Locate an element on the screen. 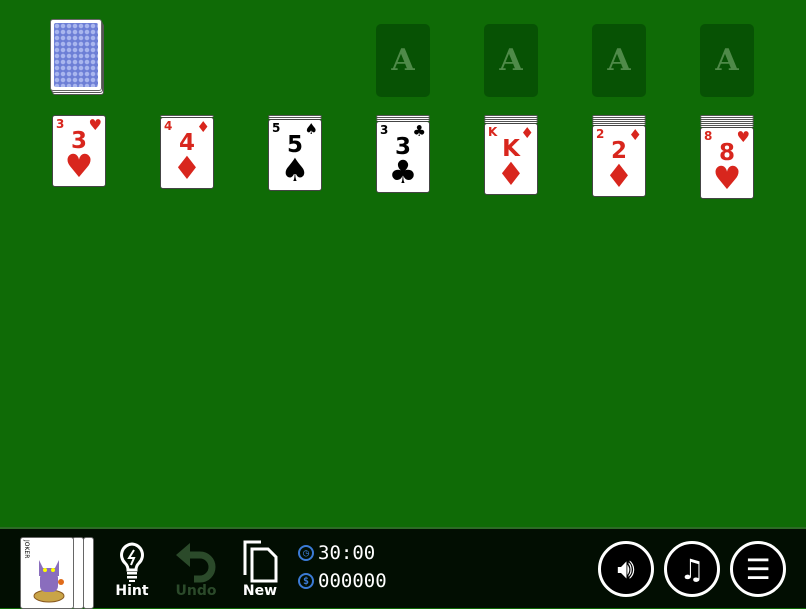 This screenshot has width=806, height=609. playing-card: 3 ♥ 3 ♥ is located at coordinates (79, 151).